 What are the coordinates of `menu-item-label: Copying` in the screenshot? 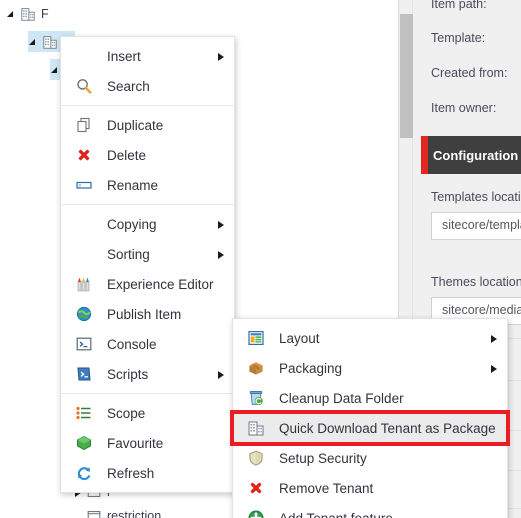 It's located at (132, 224).